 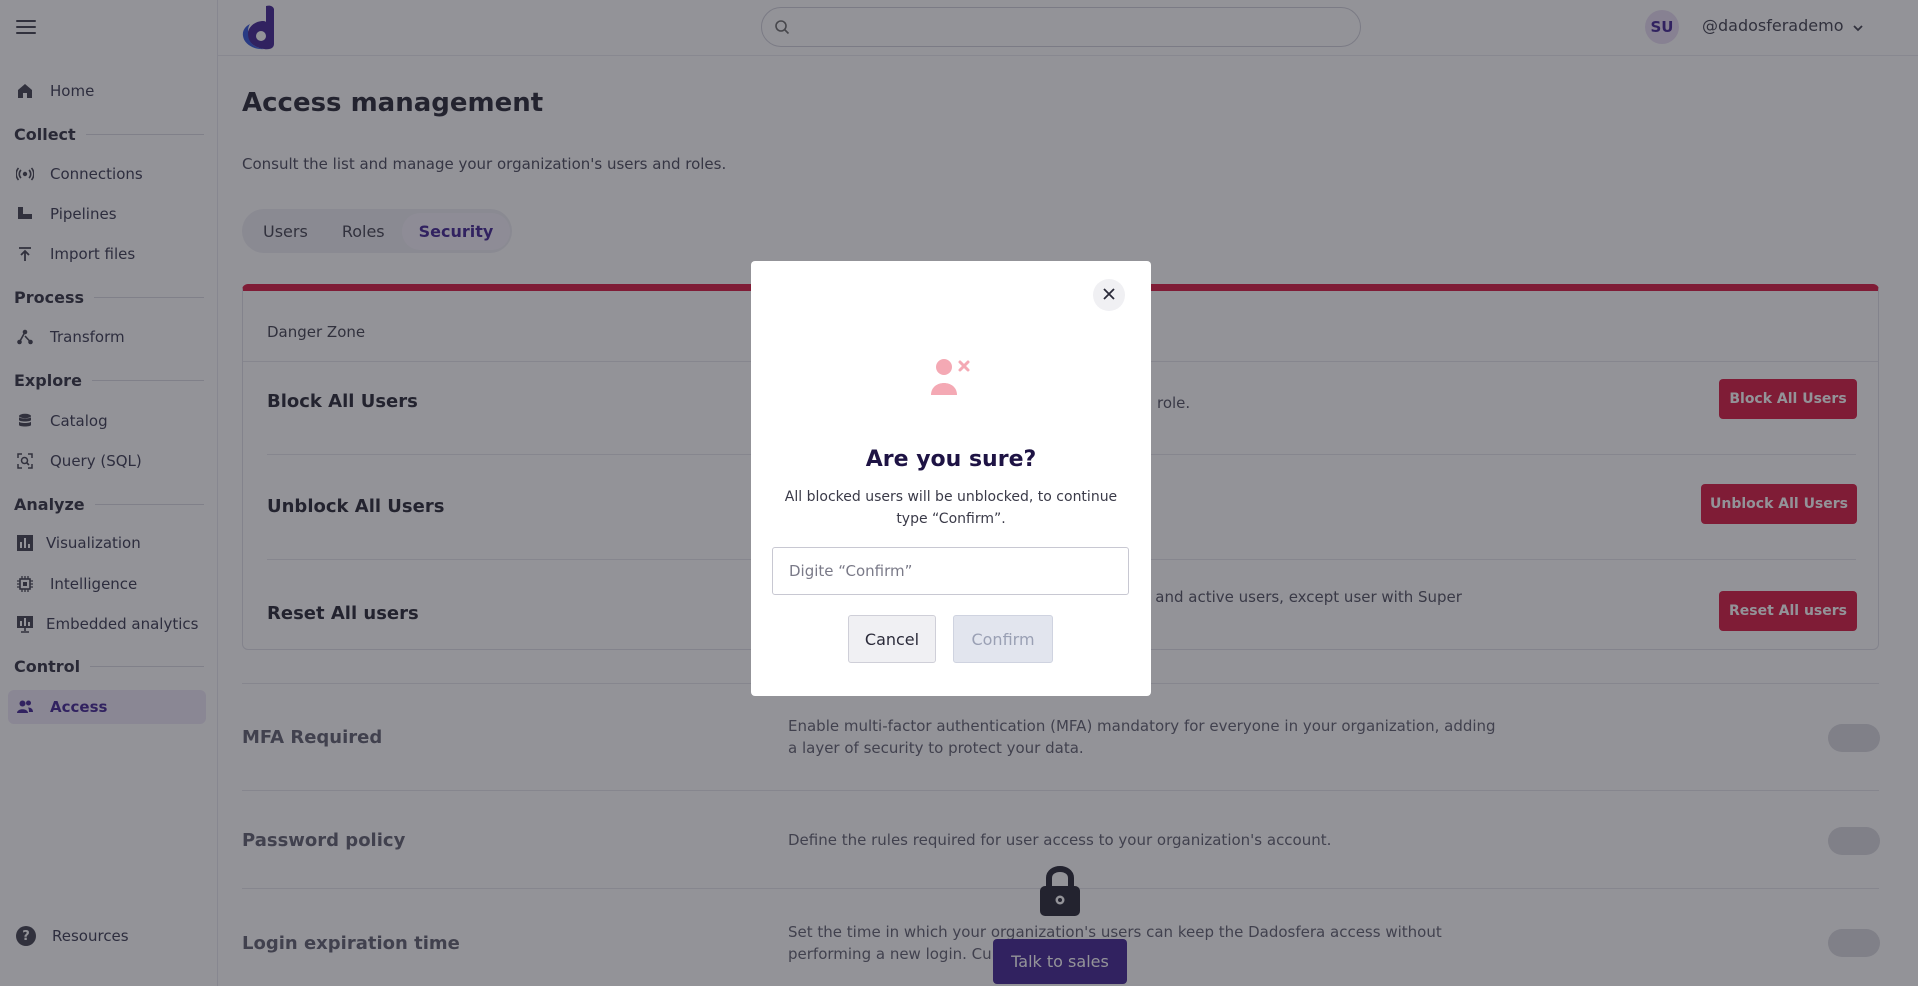 I want to click on user-remove-icon, so click(x=950, y=378).